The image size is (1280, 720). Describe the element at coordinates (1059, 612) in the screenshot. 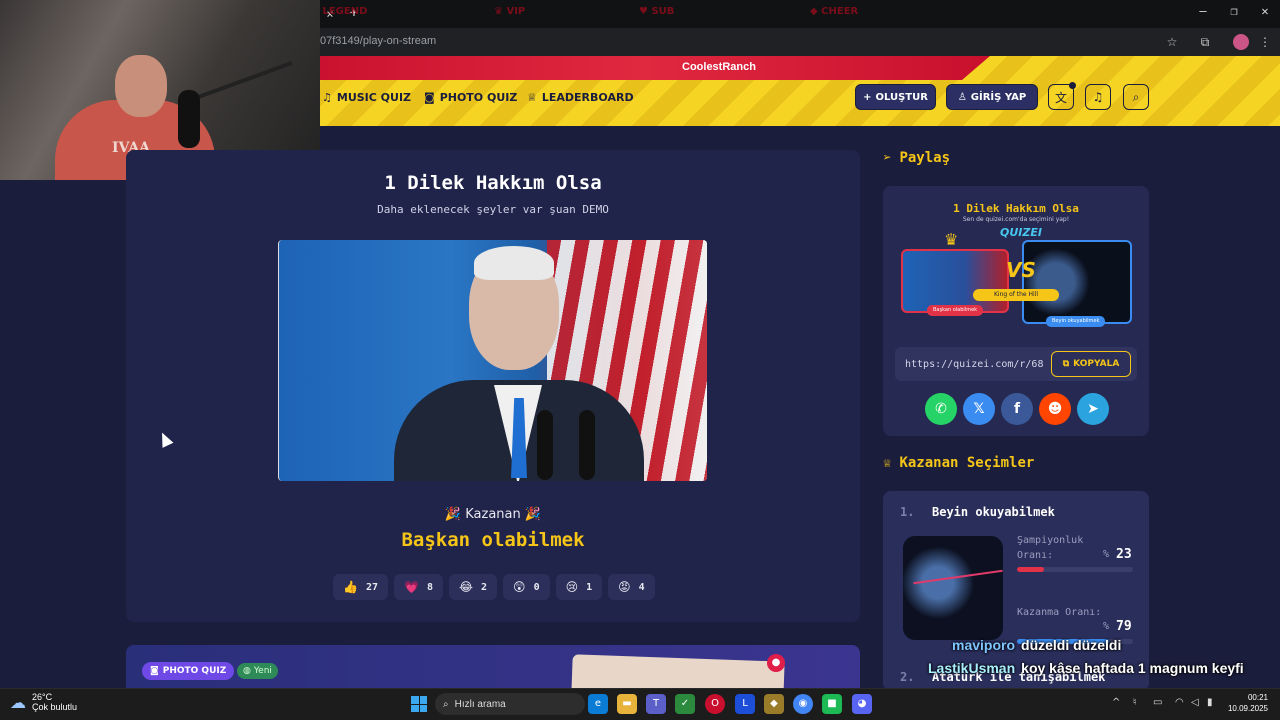

I see `win-rate-label: Kazanma Oranı:` at that location.